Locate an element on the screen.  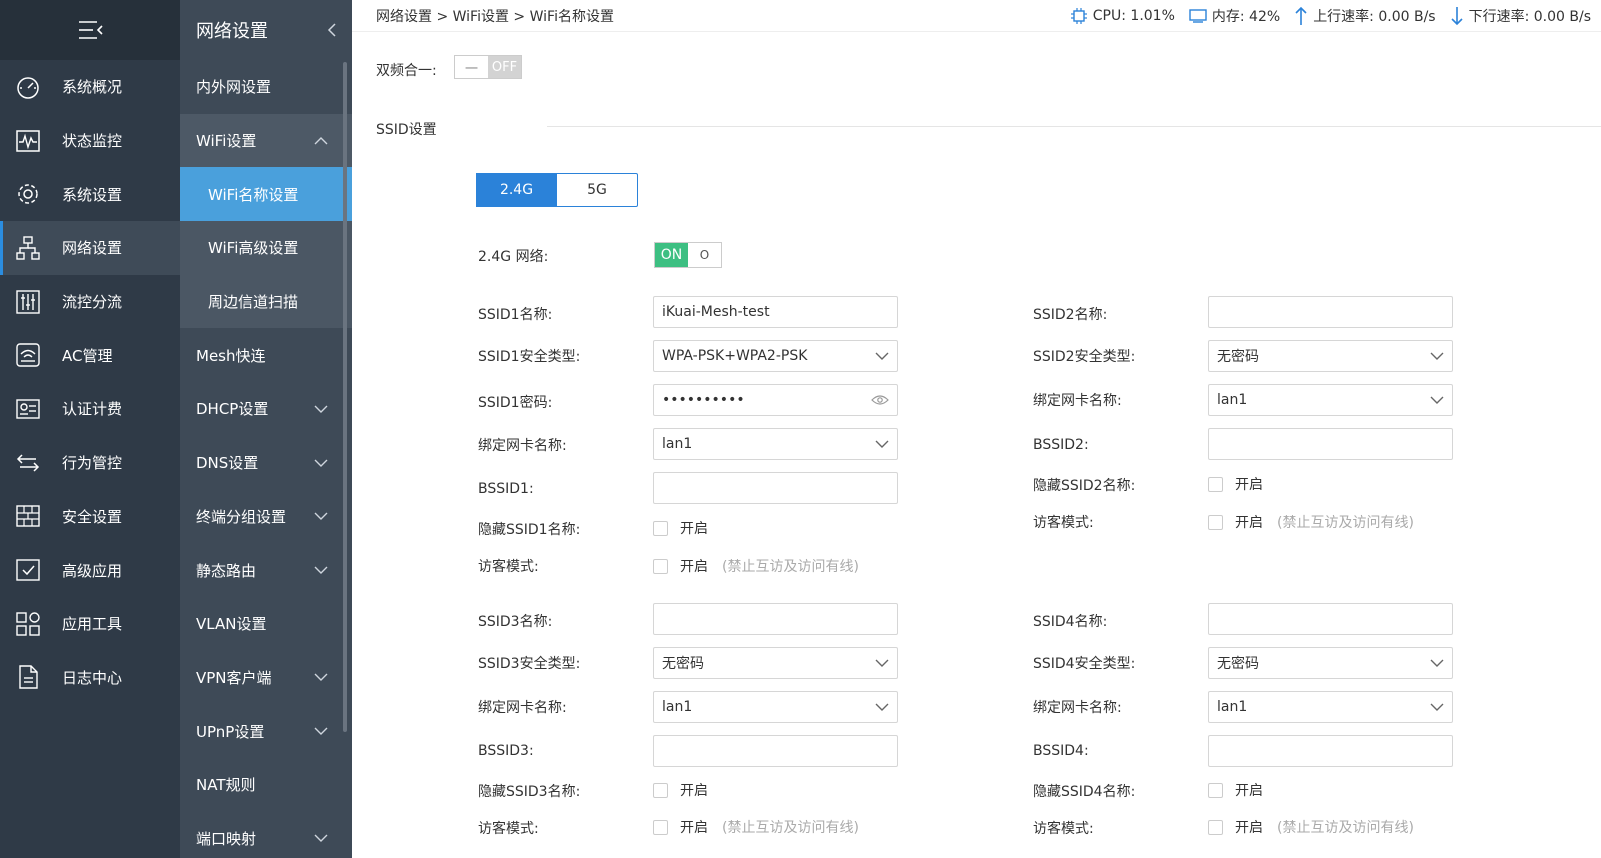
submenu-item-label: WiFi高级设置 is located at coordinates (253, 248).